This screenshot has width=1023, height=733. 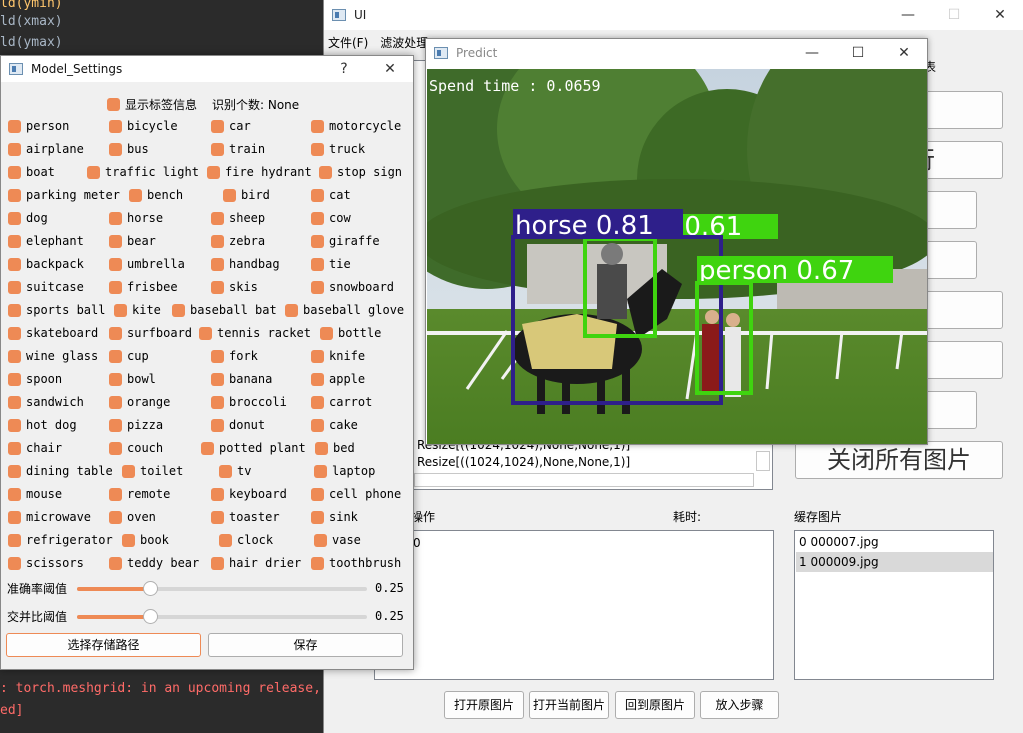 I want to click on class-checkbox: bottle, so click(x=350, y=333).